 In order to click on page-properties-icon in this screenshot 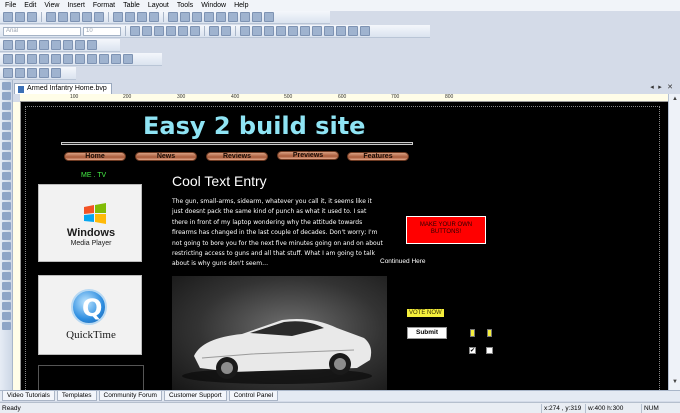, I will do `click(32, 73)`.